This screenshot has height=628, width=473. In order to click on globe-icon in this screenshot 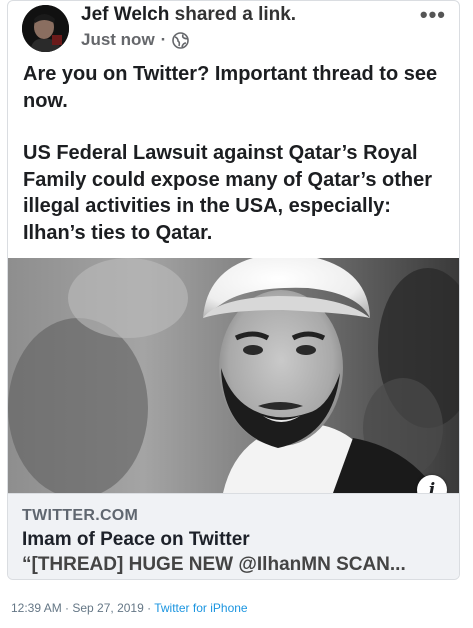, I will do `click(181, 40)`.